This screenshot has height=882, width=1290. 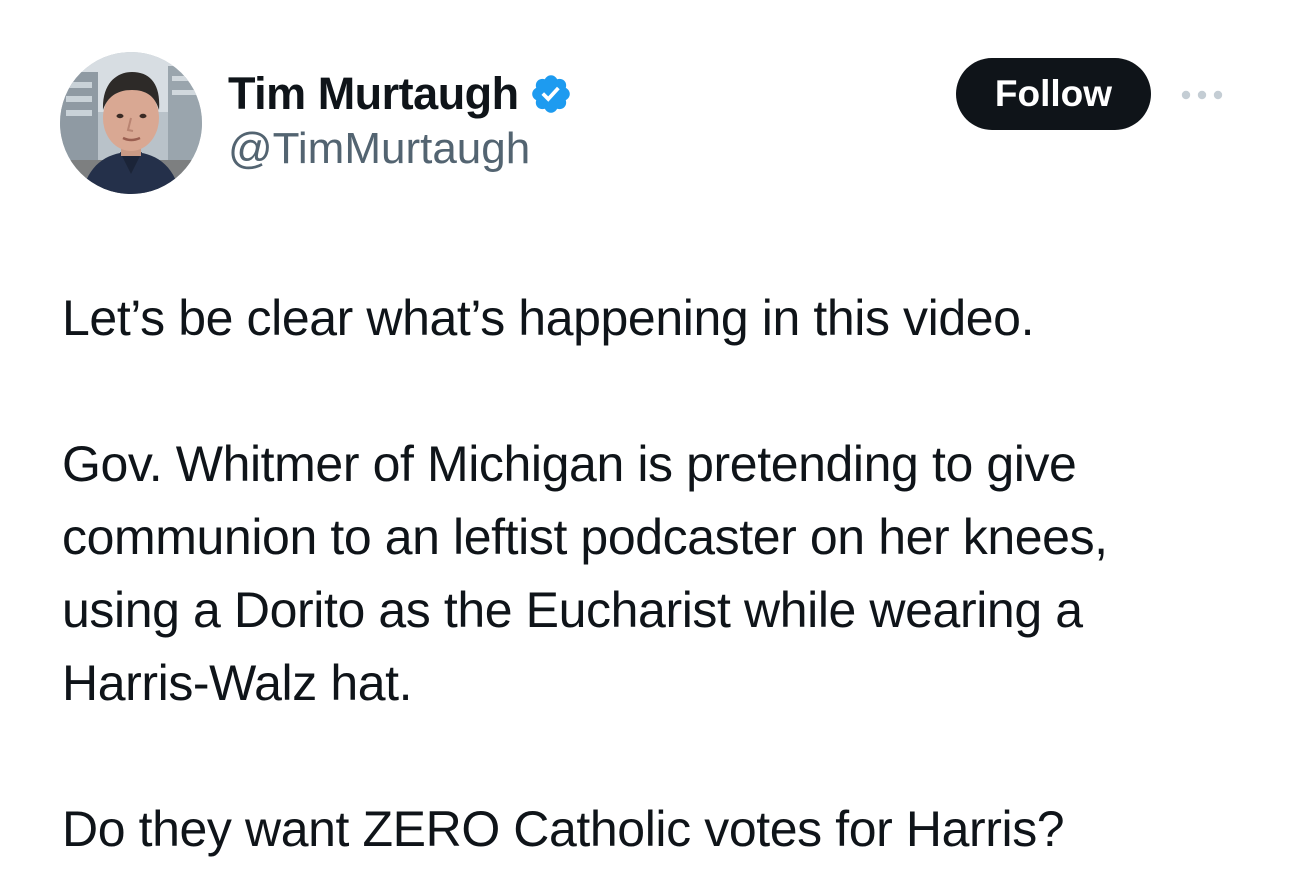 I want to click on follow-button: Follow, so click(x=1053, y=94).